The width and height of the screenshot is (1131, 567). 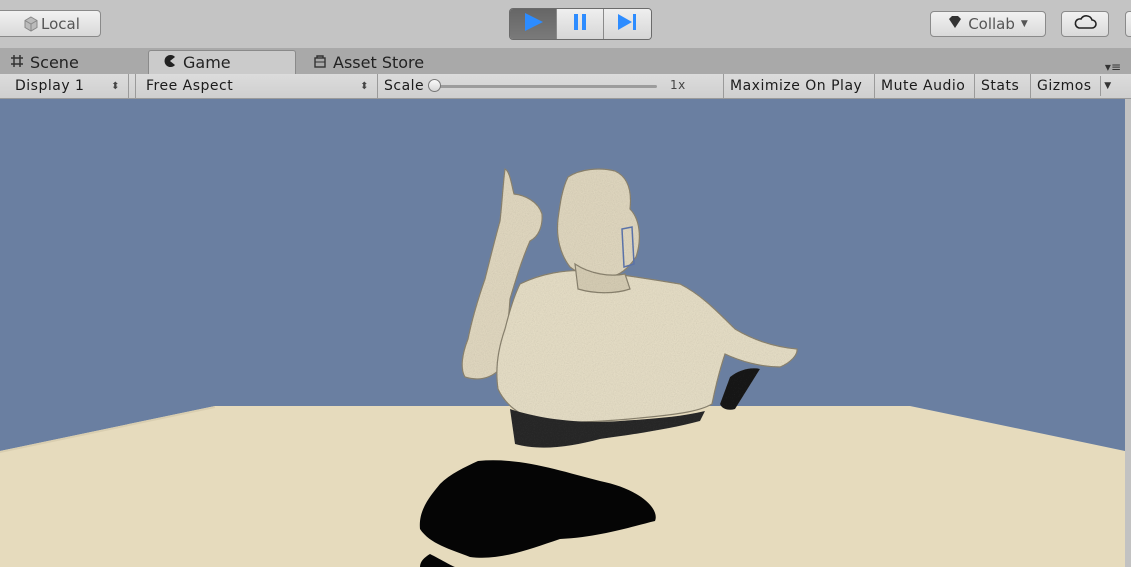 I want to click on viewport-edge, so click(x=1128, y=333).